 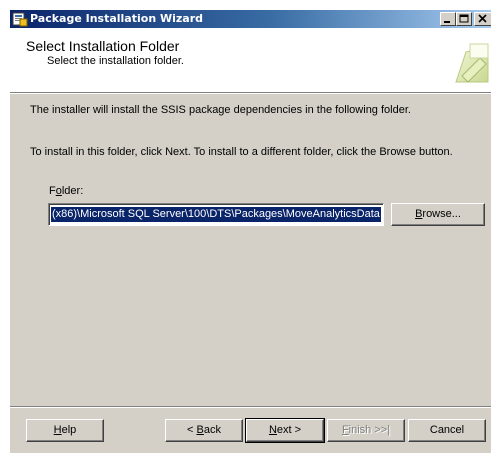 I want to click on finish-button: Finish >>|, so click(x=366, y=430).